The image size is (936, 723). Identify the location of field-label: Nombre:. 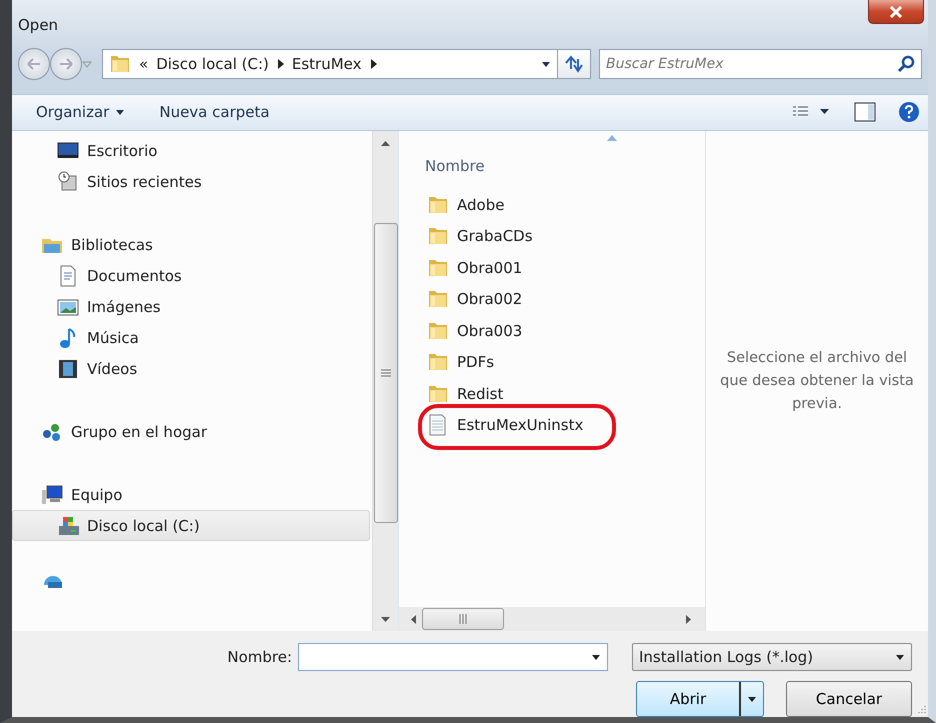
(259, 657).